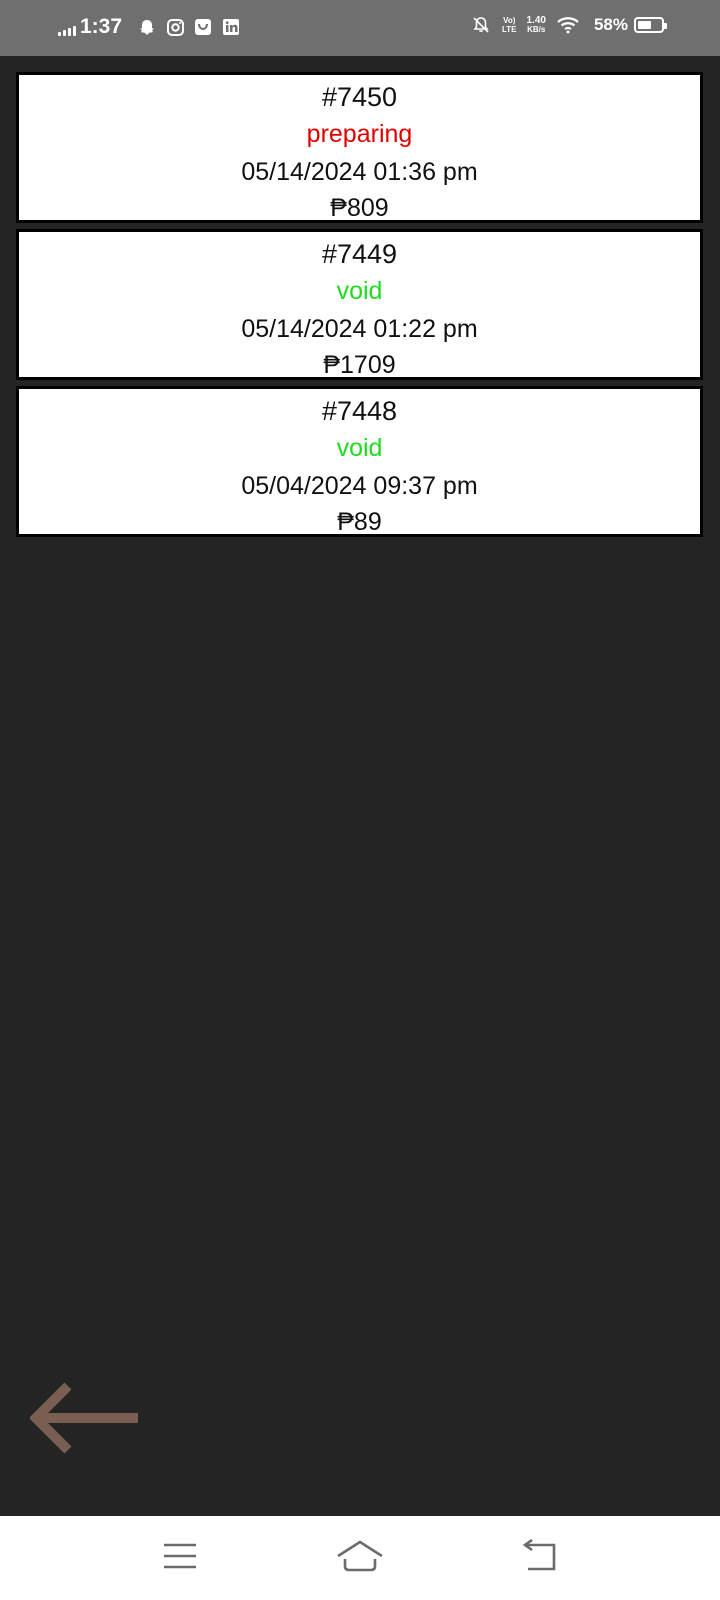  Describe the element at coordinates (175, 27) in the screenshot. I see `instagram-icon` at that location.